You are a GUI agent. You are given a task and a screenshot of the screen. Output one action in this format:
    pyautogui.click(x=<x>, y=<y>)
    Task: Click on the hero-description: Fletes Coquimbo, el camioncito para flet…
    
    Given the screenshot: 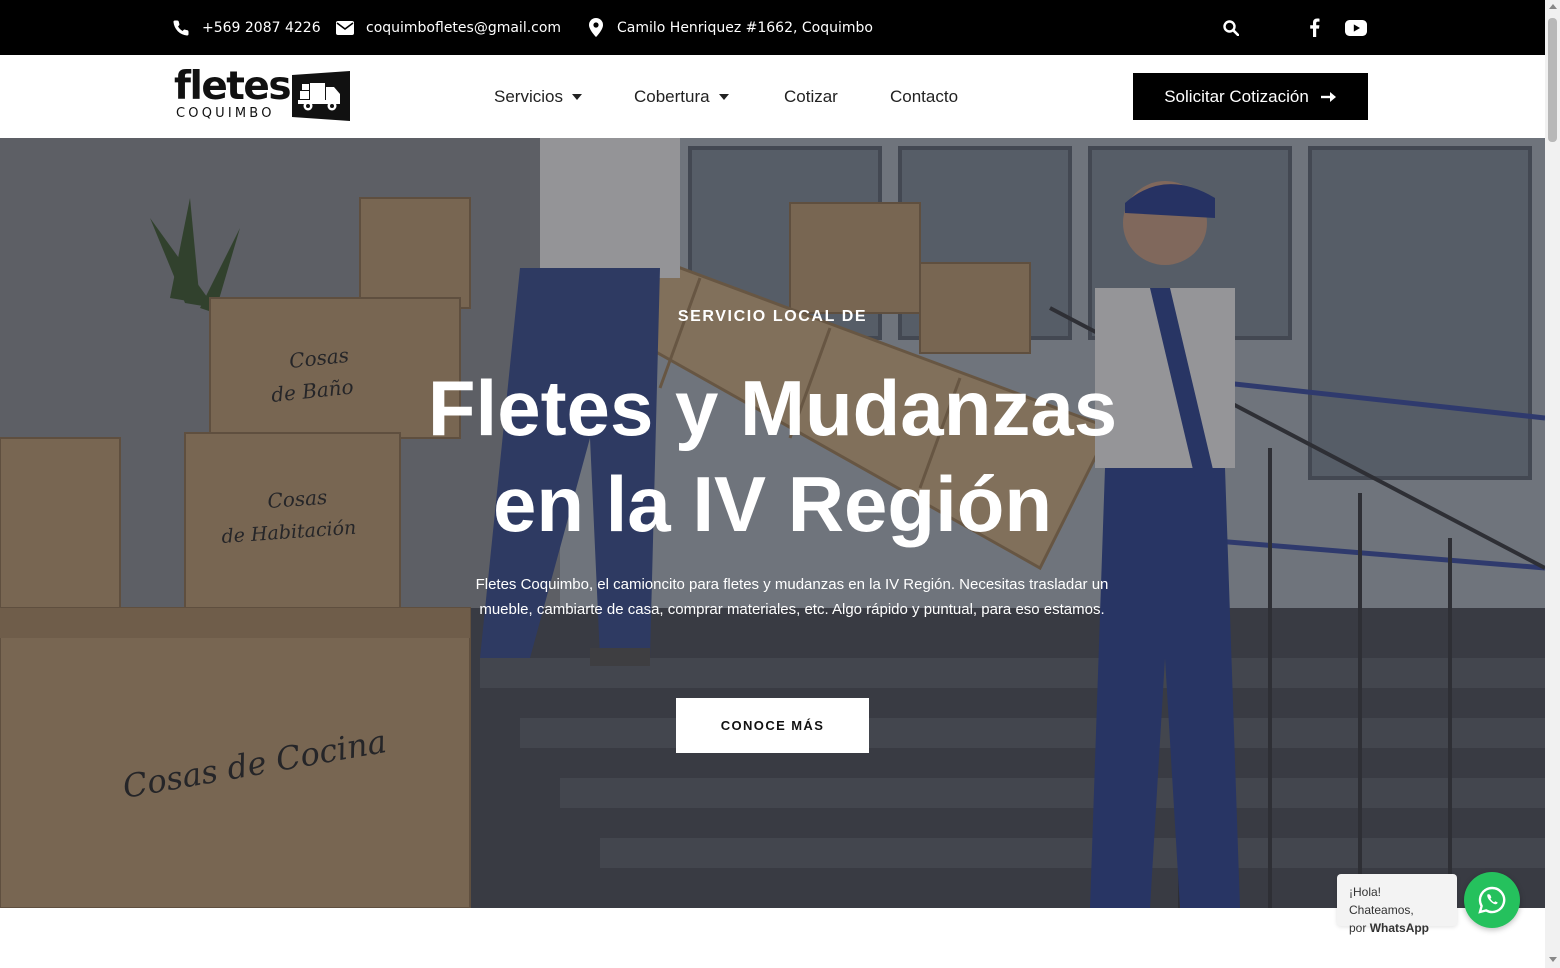 What is the action you would take?
    pyautogui.click(x=792, y=597)
    